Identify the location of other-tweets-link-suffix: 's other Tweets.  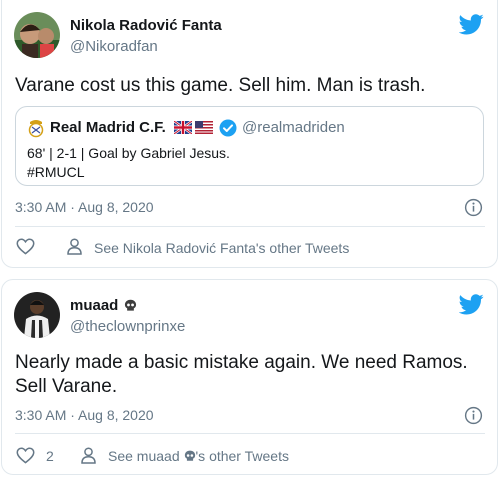
(242, 456).